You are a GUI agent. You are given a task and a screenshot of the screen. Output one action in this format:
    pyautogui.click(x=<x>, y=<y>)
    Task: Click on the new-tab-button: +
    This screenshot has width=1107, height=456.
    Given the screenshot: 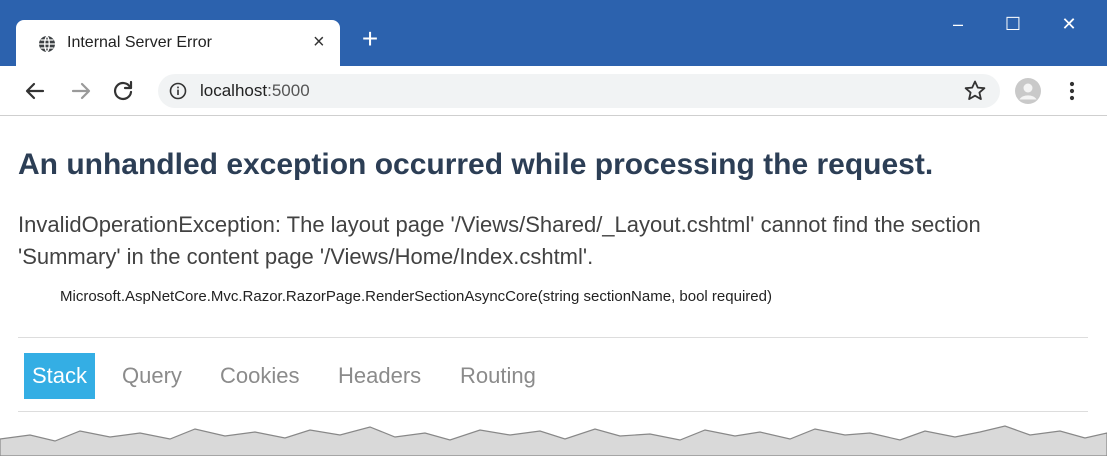 What is the action you would take?
    pyautogui.click(x=370, y=39)
    